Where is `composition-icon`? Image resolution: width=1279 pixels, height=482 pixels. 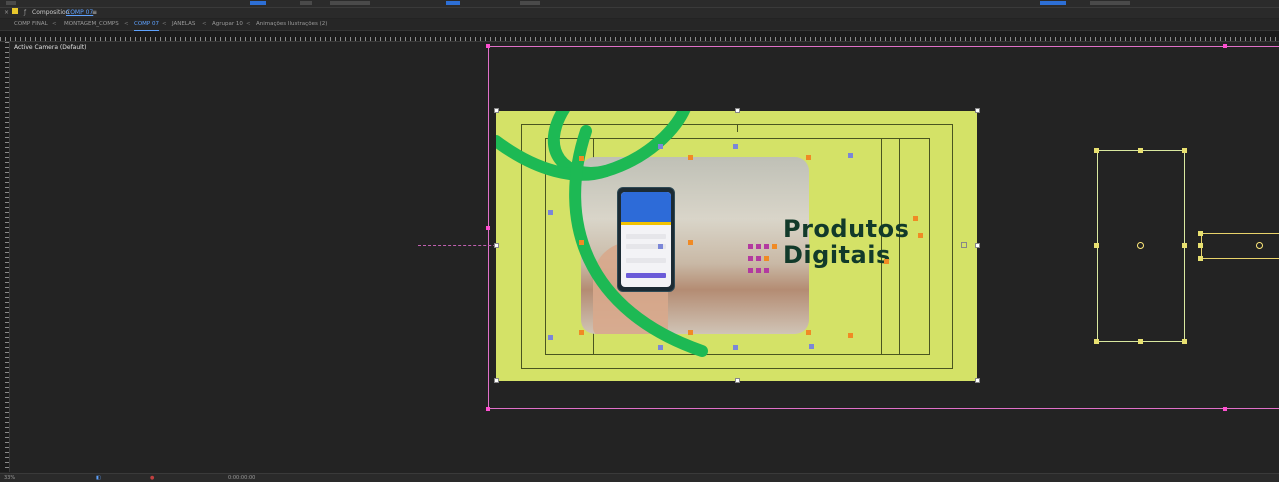
composition-icon is located at coordinates (15, 11).